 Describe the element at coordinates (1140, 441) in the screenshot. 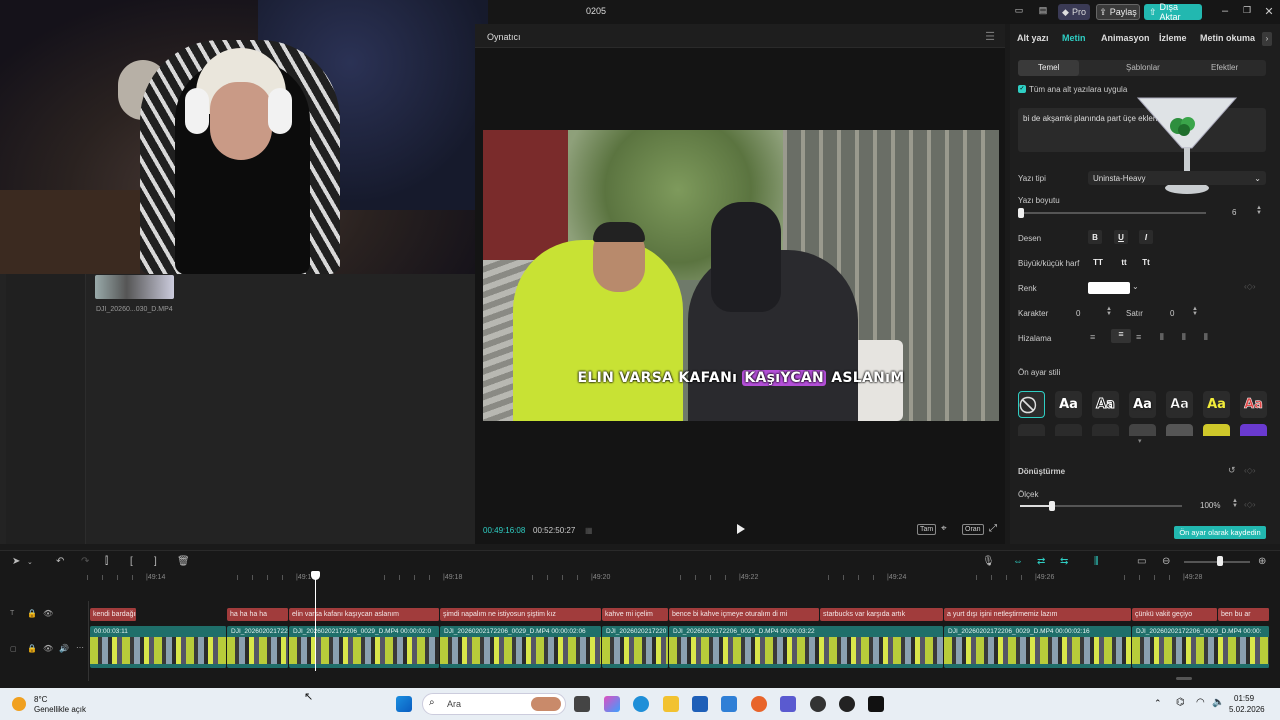

I see `expand-presets-icon: ▾` at that location.